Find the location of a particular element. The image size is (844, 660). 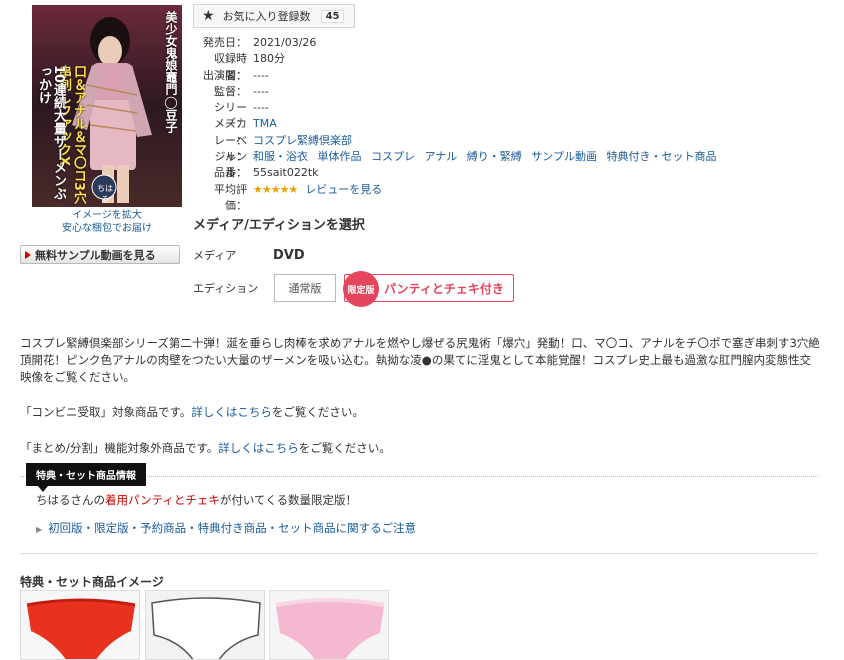

tokuten-text: ちはるさんの着用パンティとチェキが付いてくる数量限定版！ is located at coordinates (196, 500).